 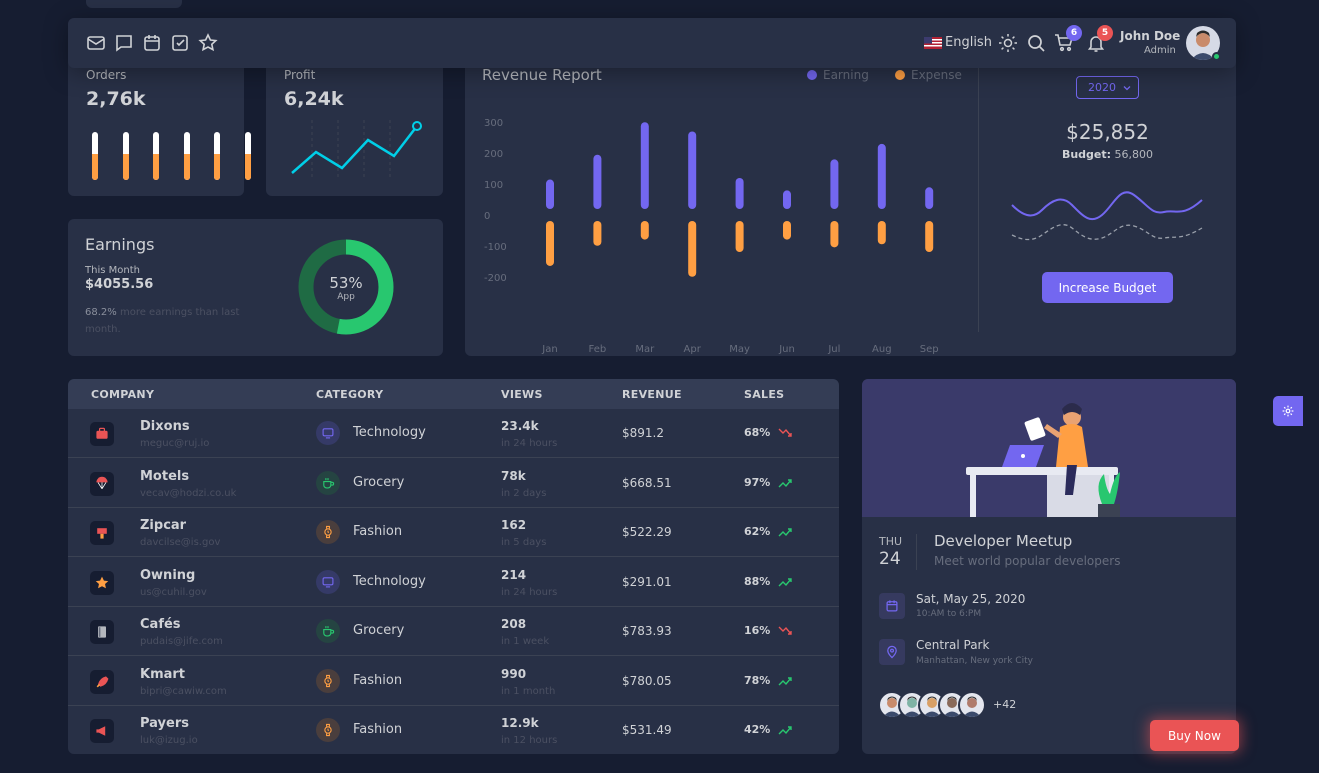 I want to click on email-icon, so click(x=96, y=43).